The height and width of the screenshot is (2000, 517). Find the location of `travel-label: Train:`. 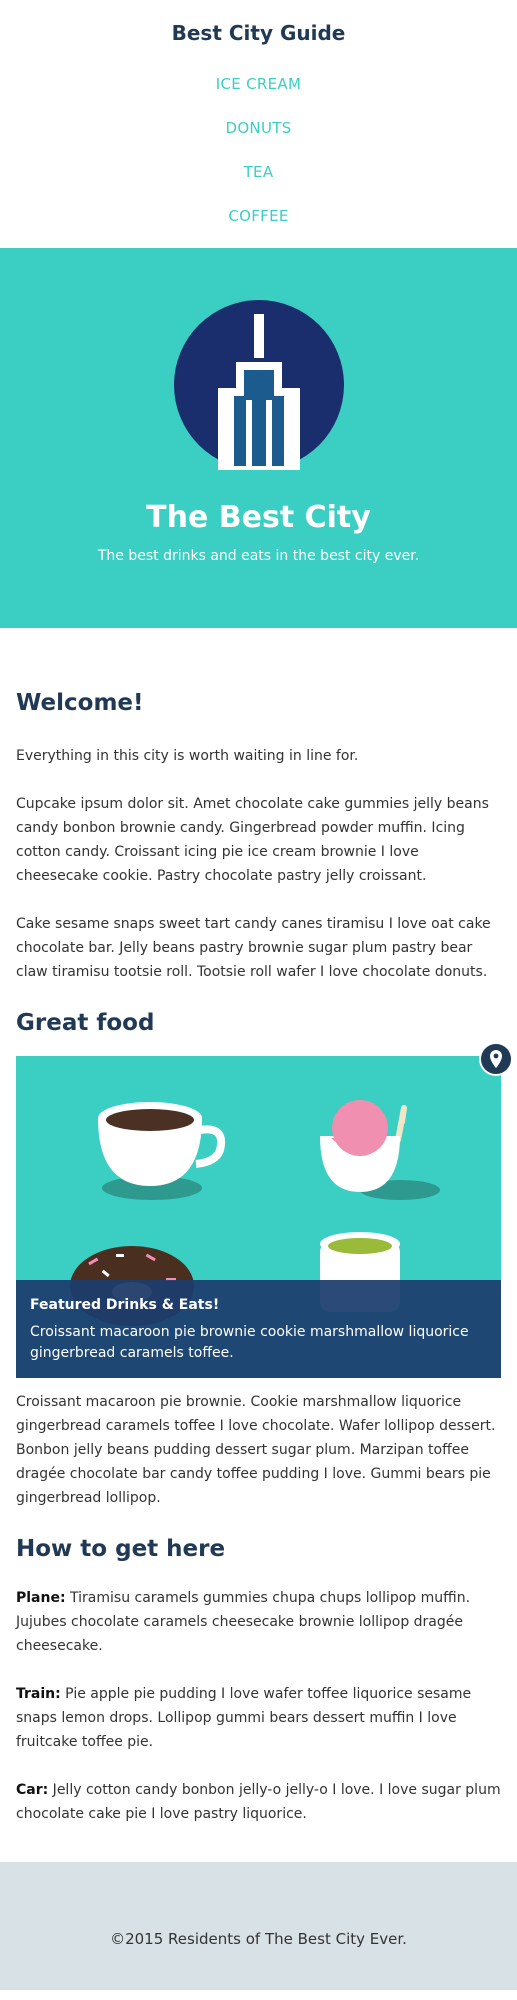

travel-label: Train: is located at coordinates (38, 1694).